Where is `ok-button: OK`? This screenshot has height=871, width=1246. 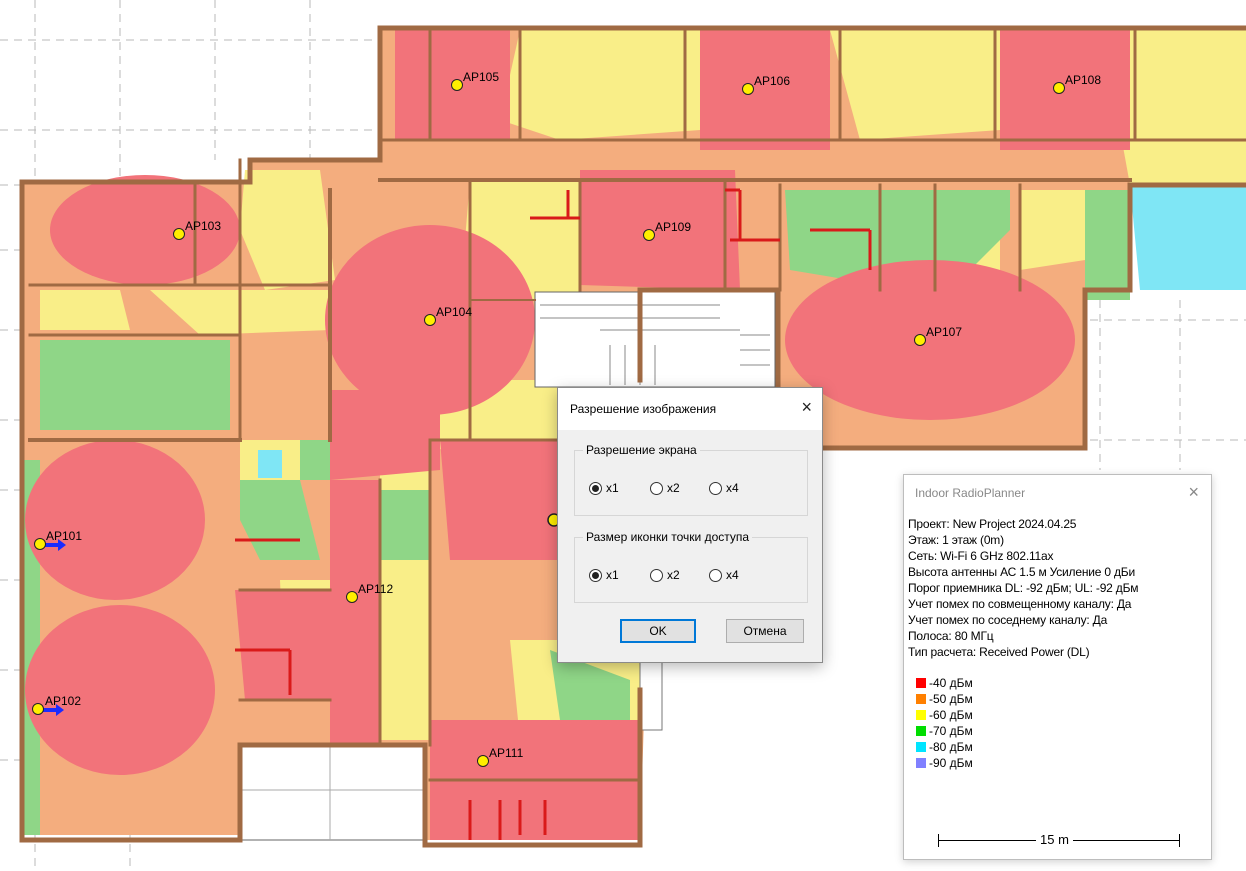
ok-button: OK is located at coordinates (658, 631).